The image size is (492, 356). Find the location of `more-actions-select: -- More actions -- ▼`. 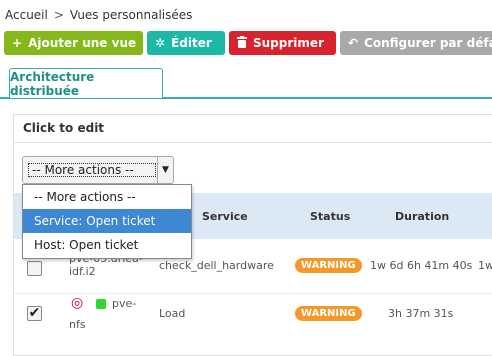

more-actions-select: -- More actions -- ▼ is located at coordinates (98, 170).